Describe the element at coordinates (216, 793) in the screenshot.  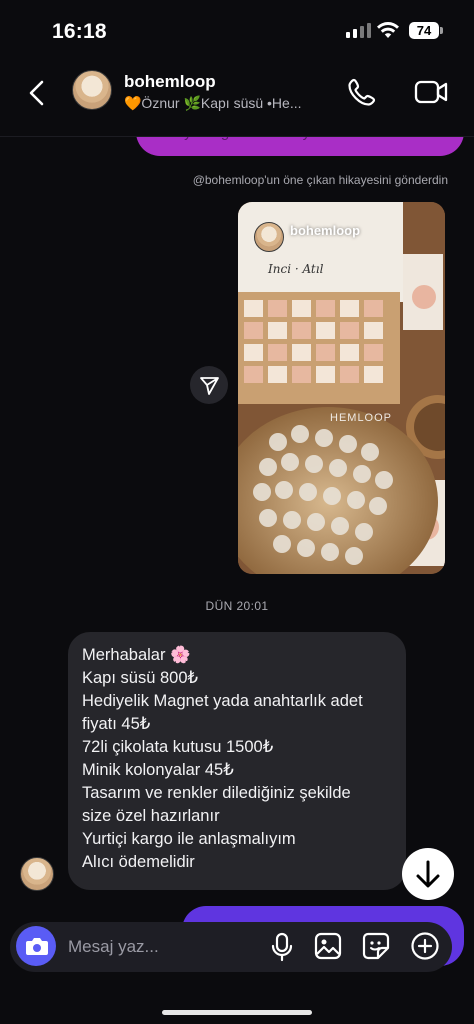
I see `message-line: Tasarım ve renkler dilediğiniz şekilde` at that location.